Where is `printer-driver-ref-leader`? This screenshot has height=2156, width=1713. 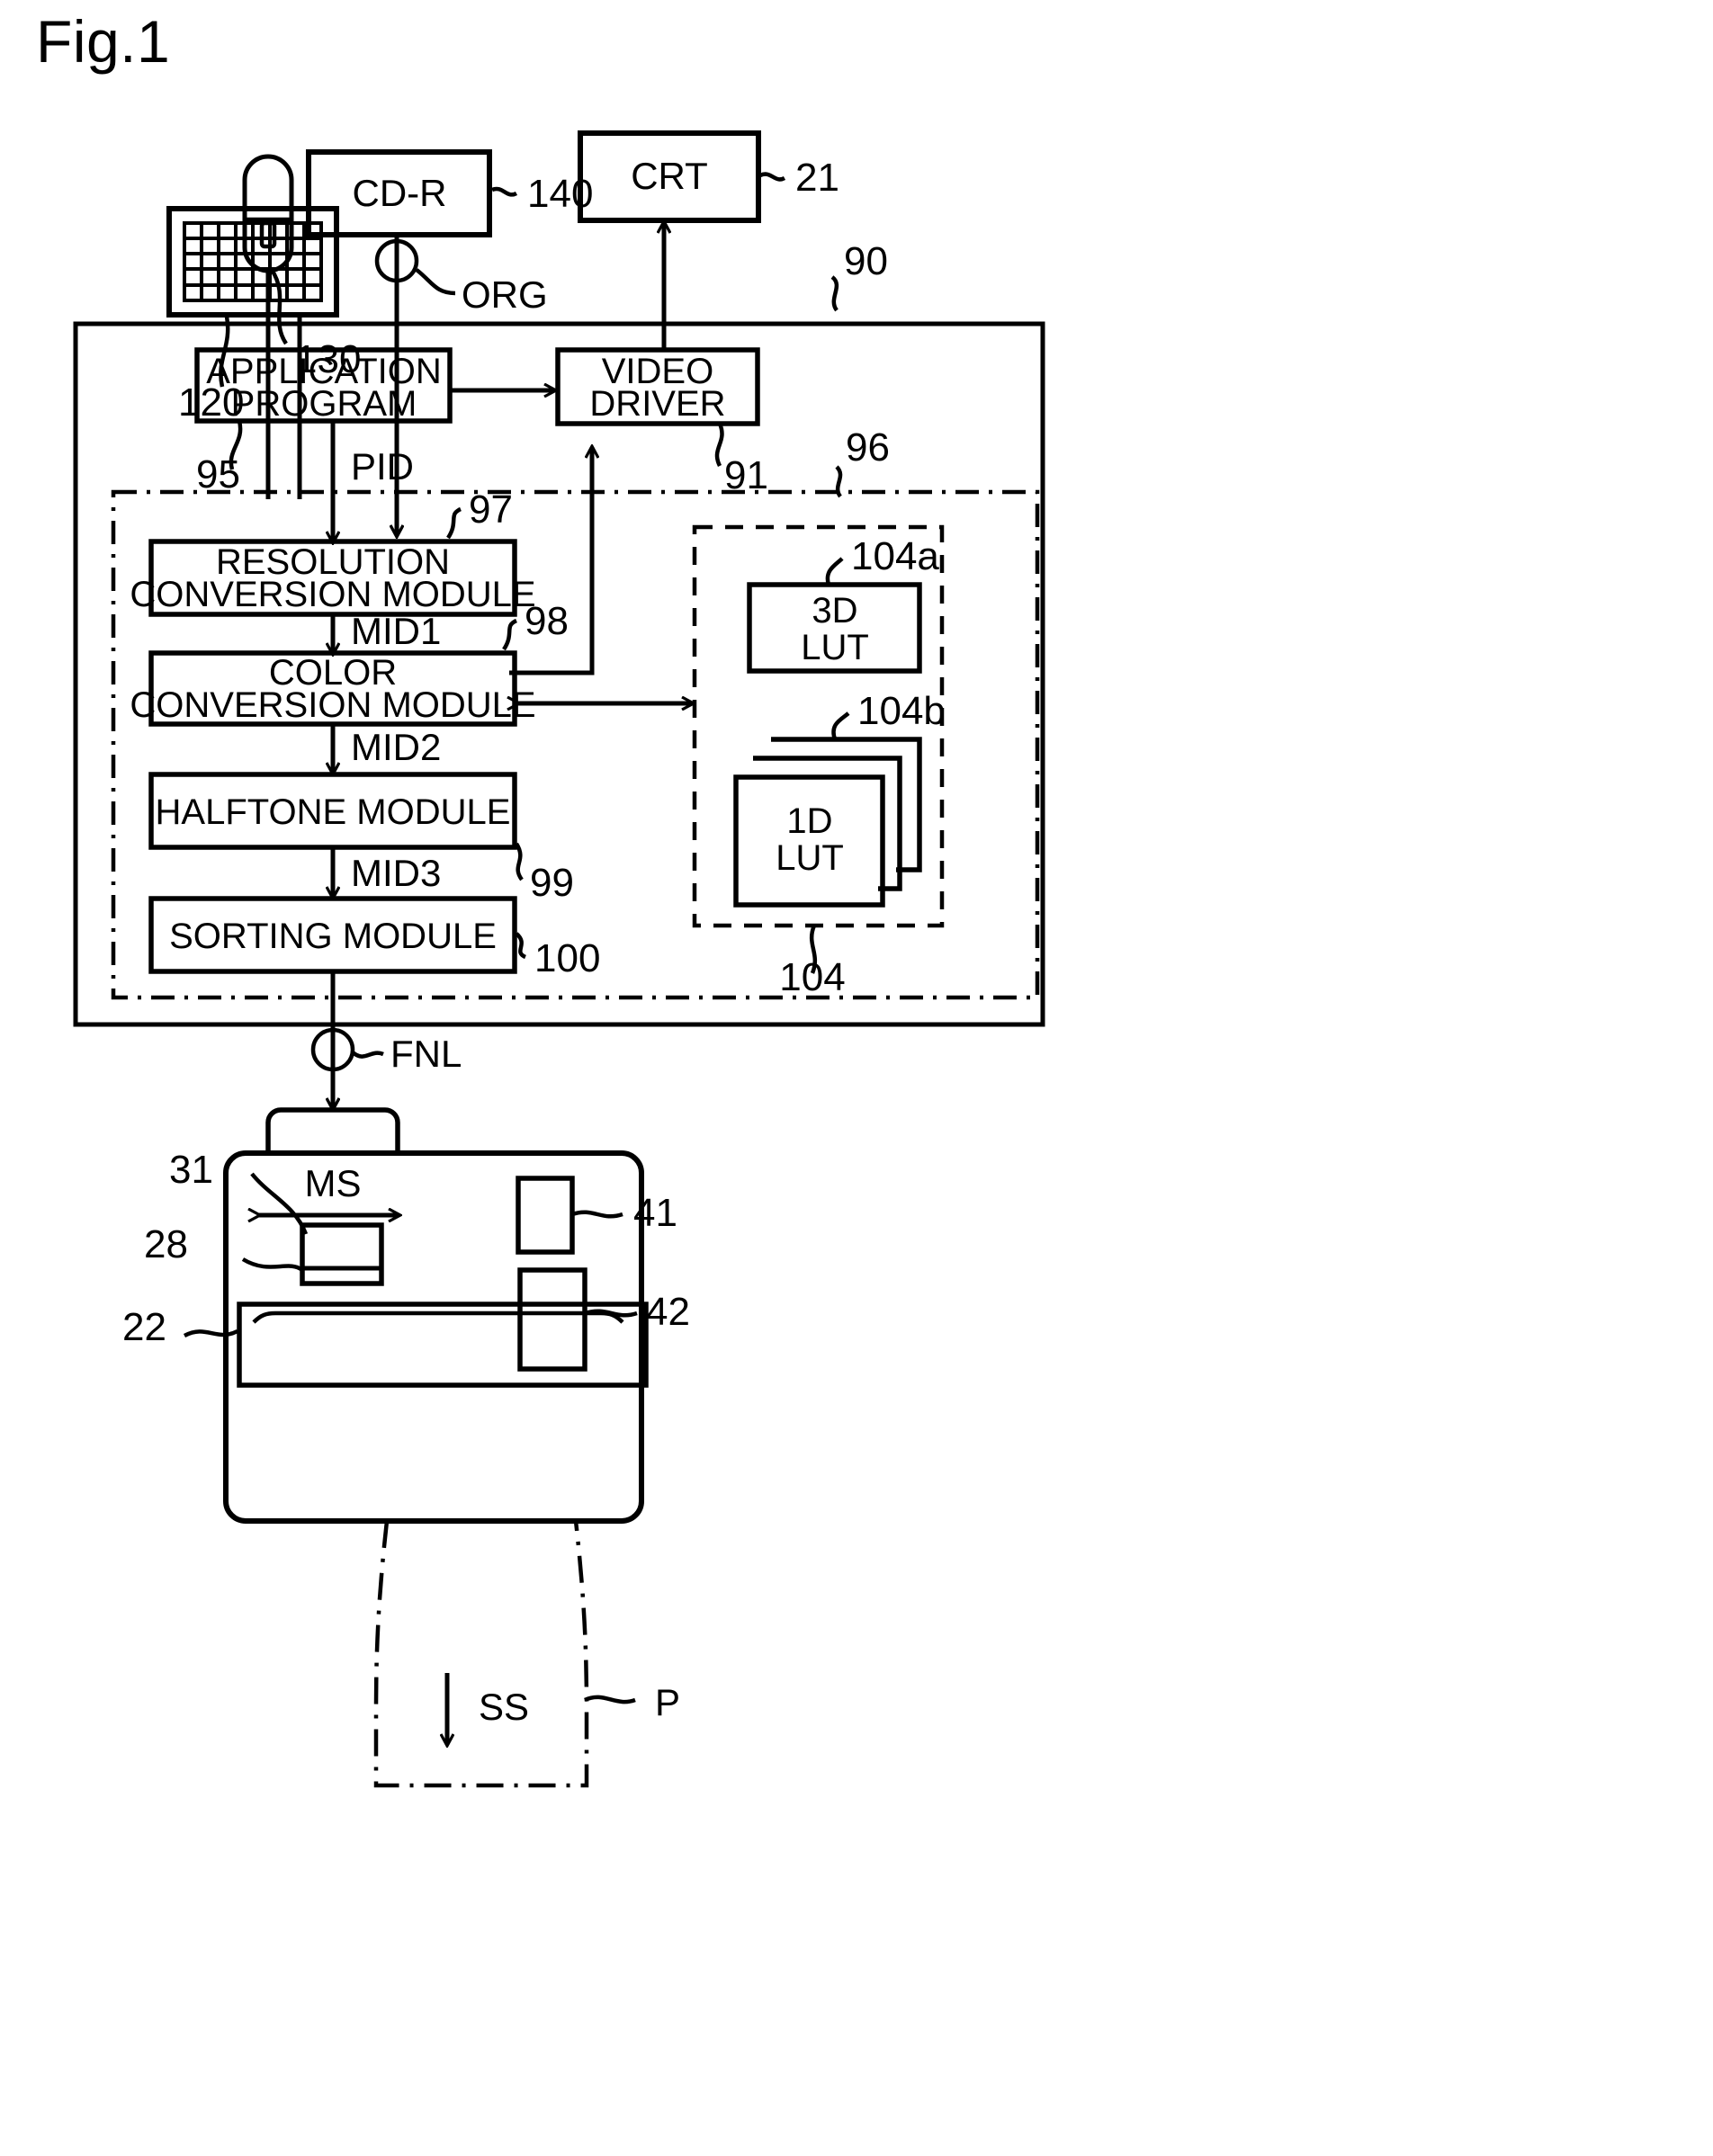
printer-driver-ref-leader is located at coordinates (839, 481).